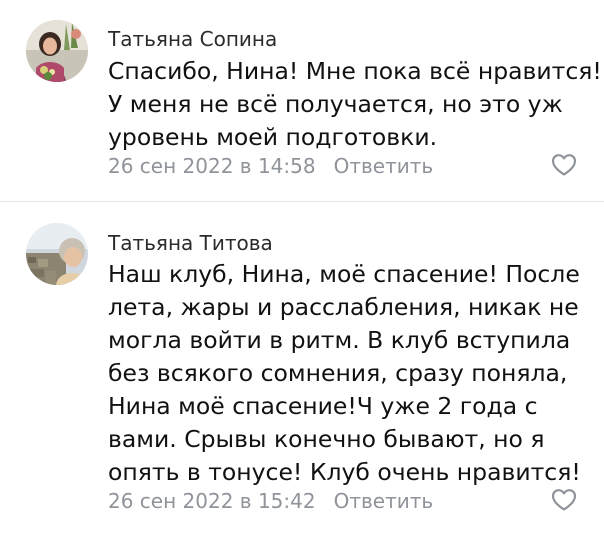  I want to click on comment-text-line: могла войти в ритм. В клуб вступила, so click(339, 340).